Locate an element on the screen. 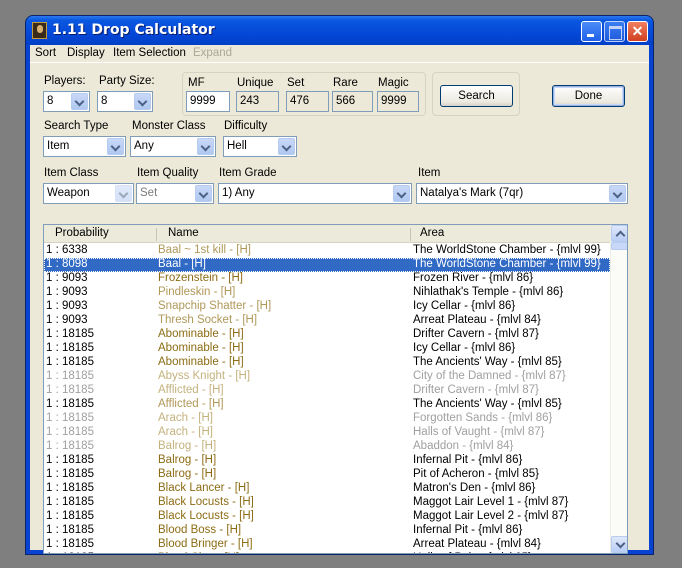  column-area: Area is located at coordinates (432, 233).